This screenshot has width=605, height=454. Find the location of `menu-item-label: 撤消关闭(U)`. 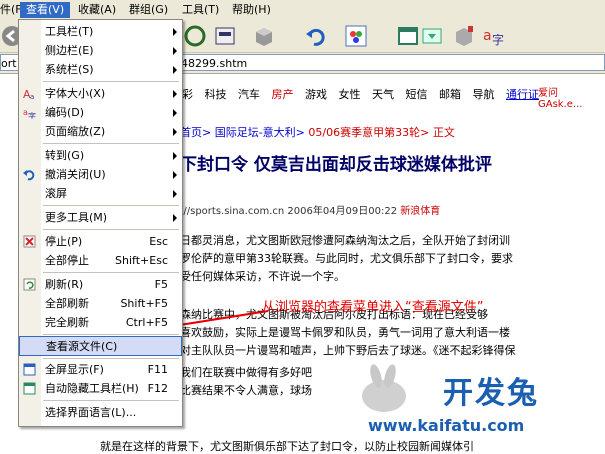

menu-item-label: 撤消关闭(U) is located at coordinates (75, 174).